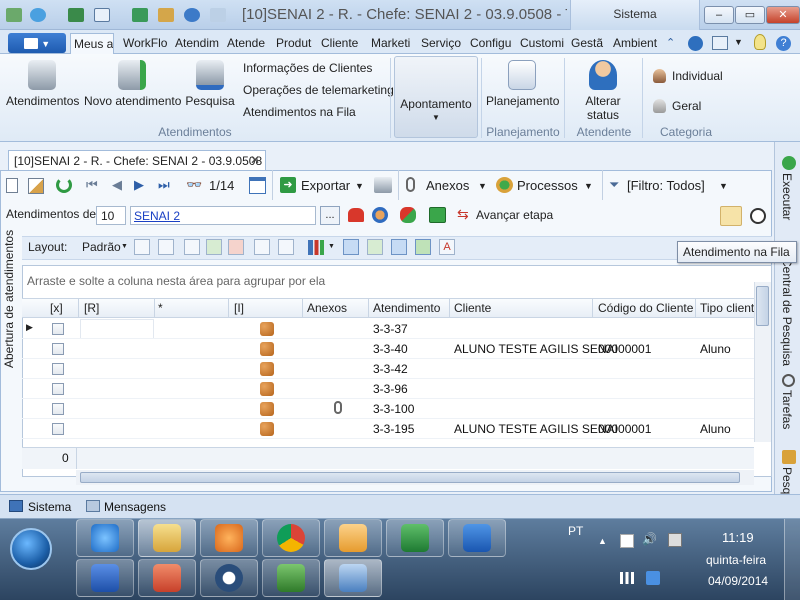 Image resolution: width=800 pixels, height=600 pixels. I want to click on horizontal-scrollbar-thumb, so click(410, 477).